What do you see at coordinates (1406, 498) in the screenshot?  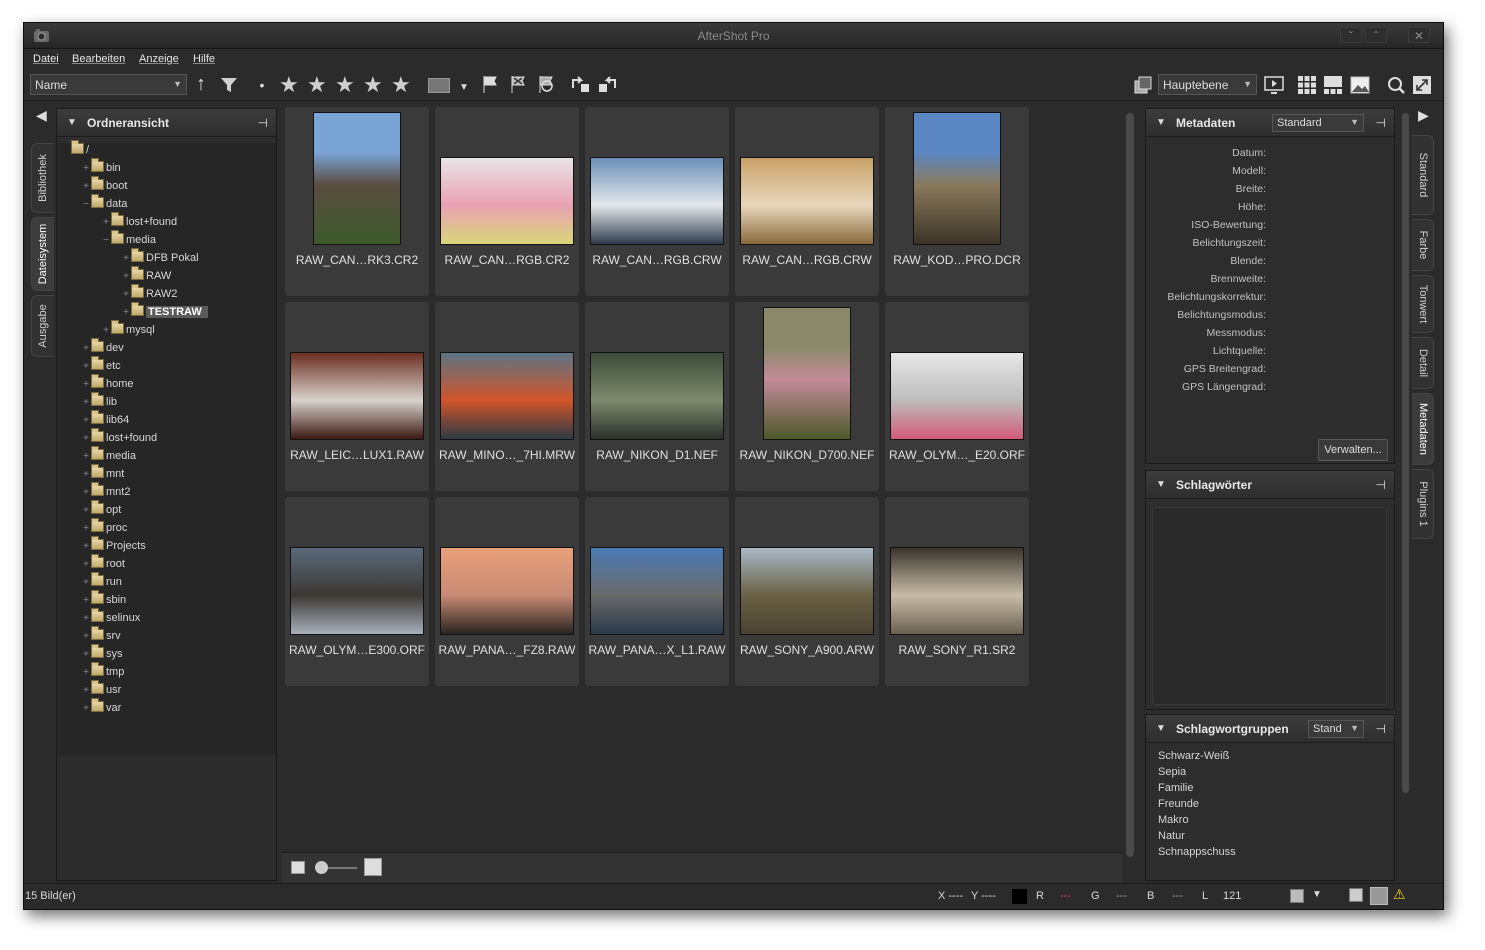 I see `right-panel-scrollbar` at bounding box center [1406, 498].